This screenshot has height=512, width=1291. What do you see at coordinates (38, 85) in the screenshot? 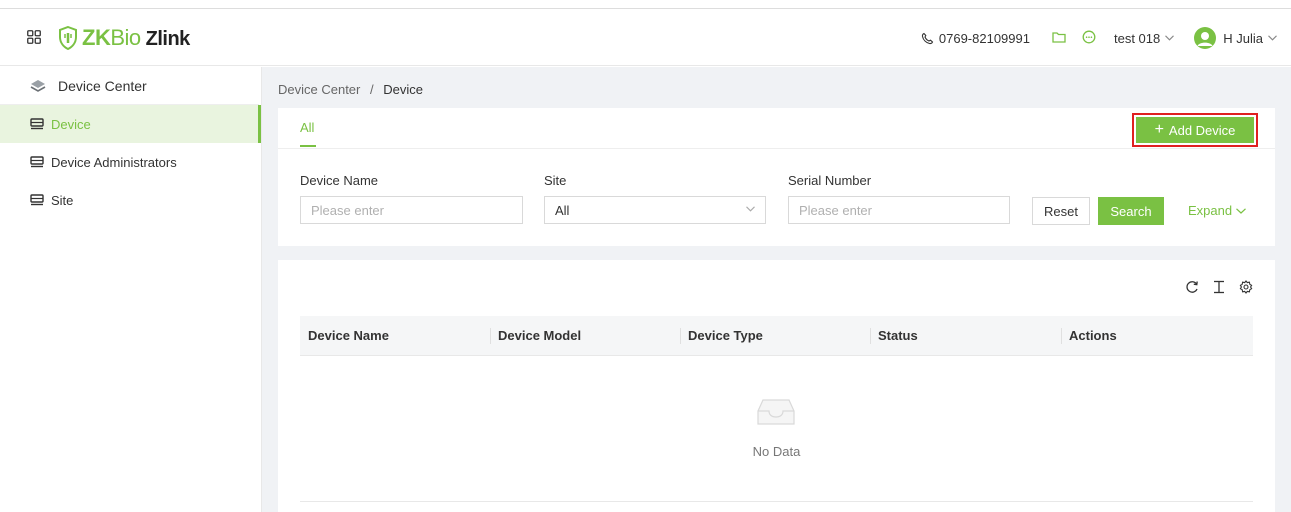
I see `layers-icon` at bounding box center [38, 85].